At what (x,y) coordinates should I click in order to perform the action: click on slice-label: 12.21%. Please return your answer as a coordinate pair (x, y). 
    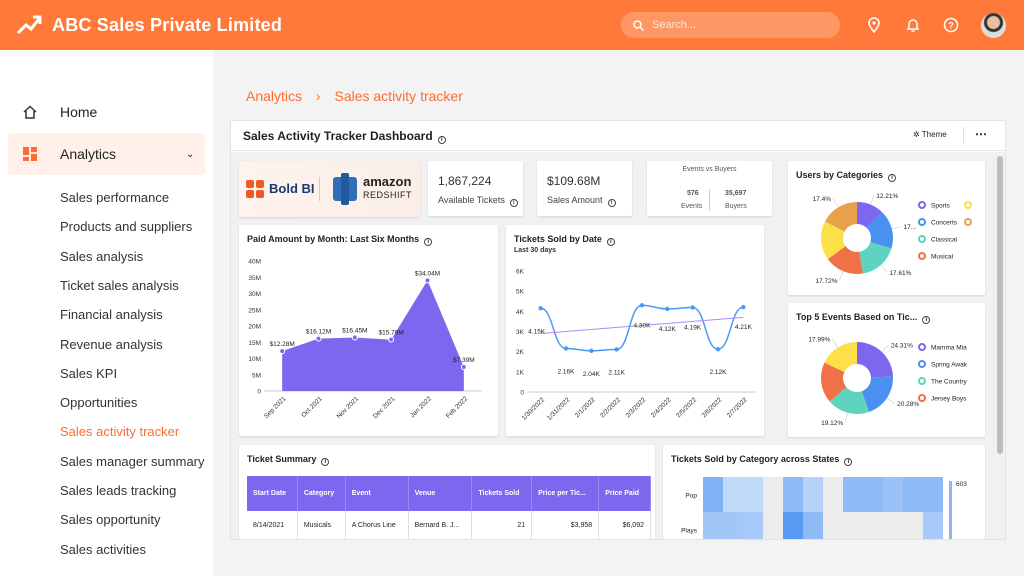
    Looking at the image, I should click on (887, 196).